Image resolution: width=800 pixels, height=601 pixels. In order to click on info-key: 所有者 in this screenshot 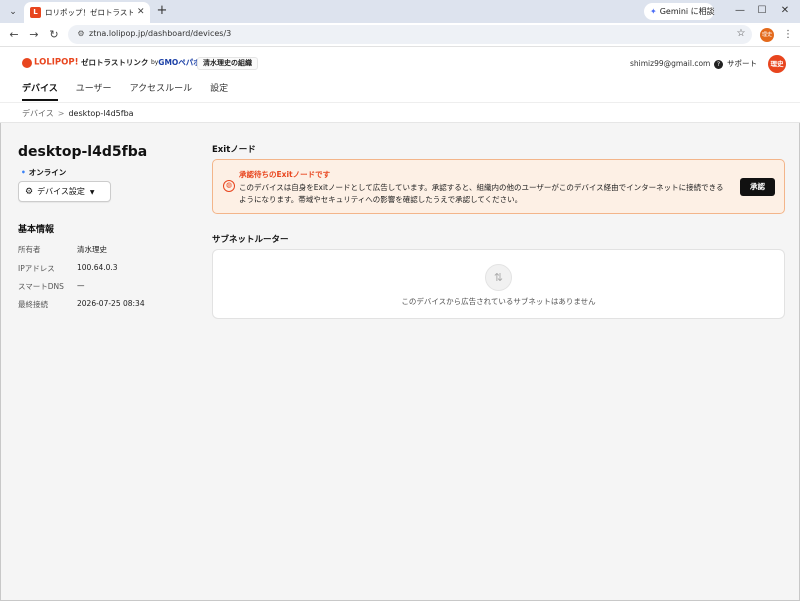, I will do `click(29, 249)`.